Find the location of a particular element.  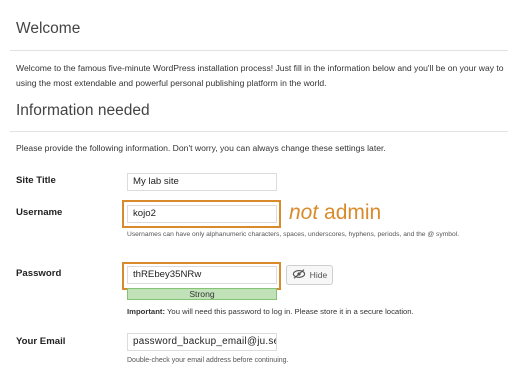

site-title-input: My lab site is located at coordinates (202, 182).